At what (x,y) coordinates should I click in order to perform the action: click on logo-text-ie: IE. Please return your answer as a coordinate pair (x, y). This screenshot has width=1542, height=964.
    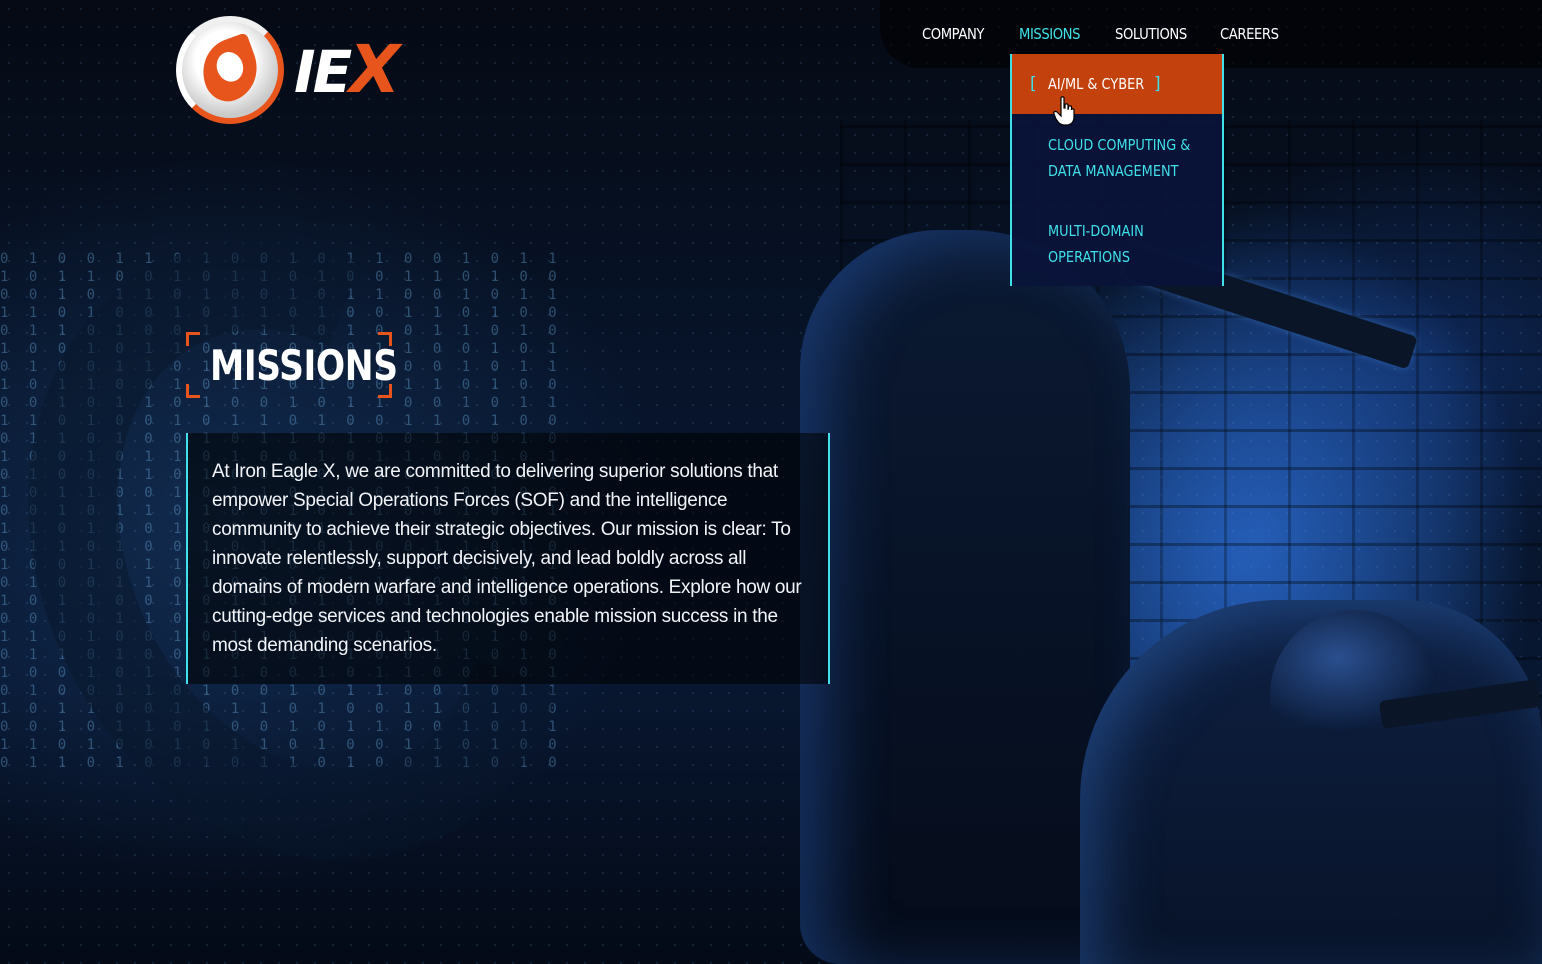
    Looking at the image, I should click on (323, 72).